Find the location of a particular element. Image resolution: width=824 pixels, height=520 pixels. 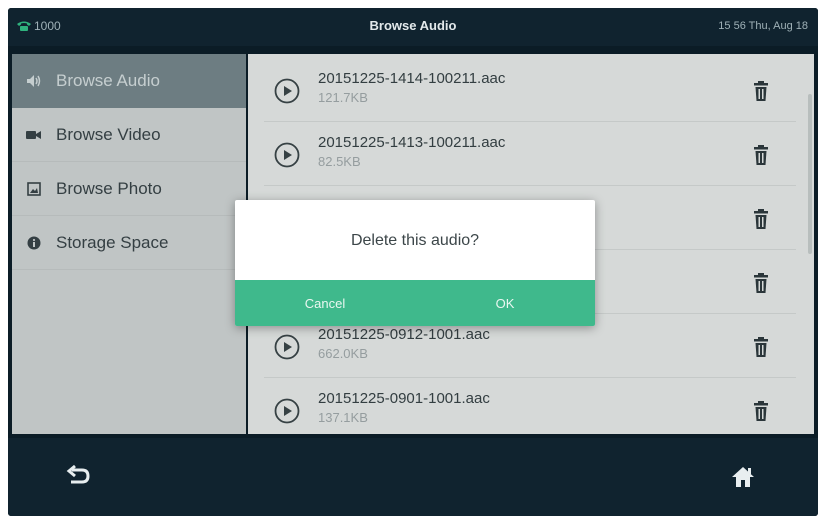

dialog-message: Delete this audio? is located at coordinates (415, 240).